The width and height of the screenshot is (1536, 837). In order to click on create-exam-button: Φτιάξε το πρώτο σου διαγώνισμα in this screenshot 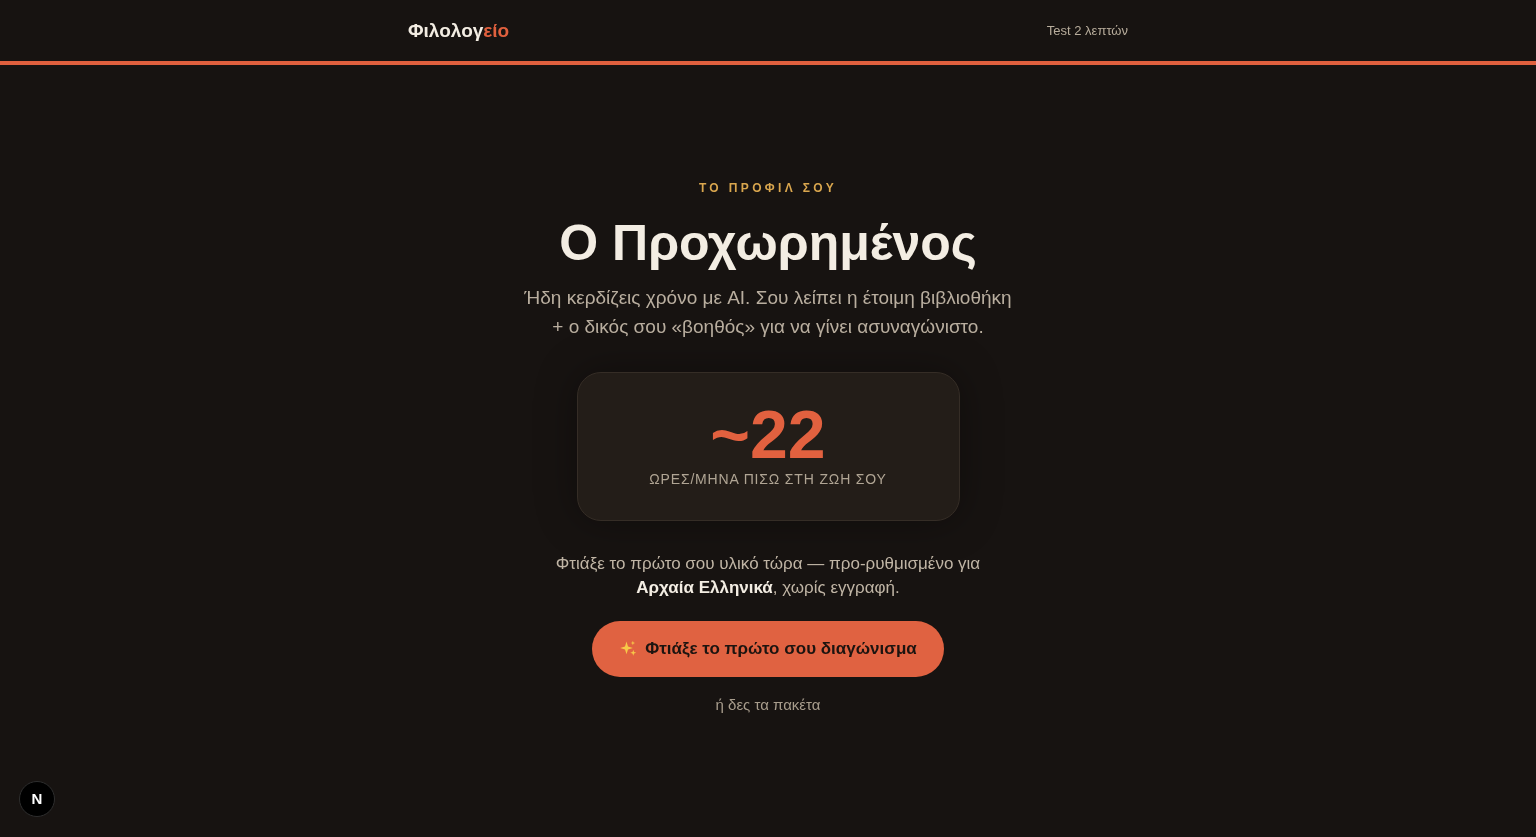, I will do `click(768, 649)`.